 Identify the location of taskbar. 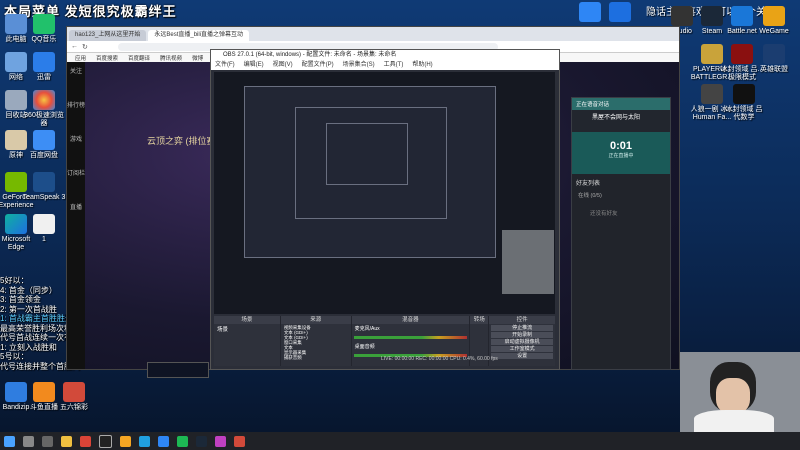
(400, 441).